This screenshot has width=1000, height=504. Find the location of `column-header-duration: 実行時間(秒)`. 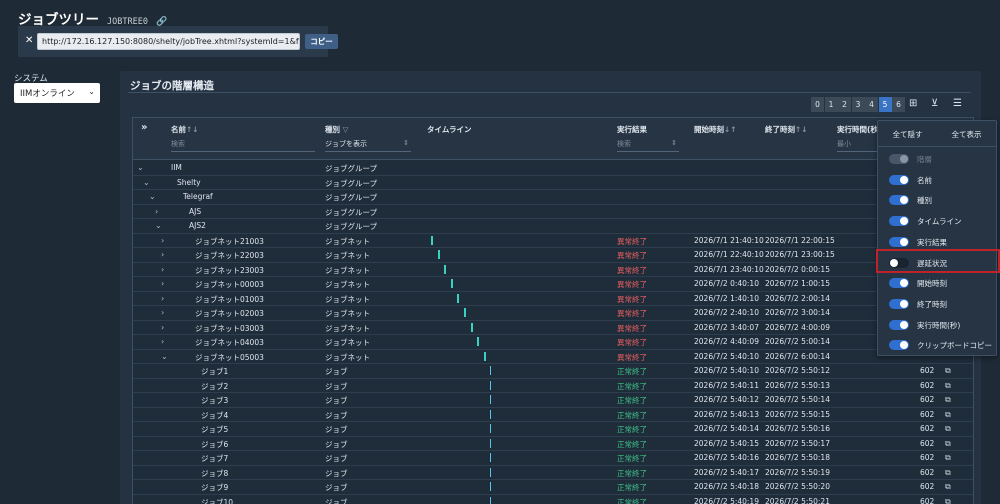

column-header-duration: 実行時間(秒) is located at coordinates (859, 129).